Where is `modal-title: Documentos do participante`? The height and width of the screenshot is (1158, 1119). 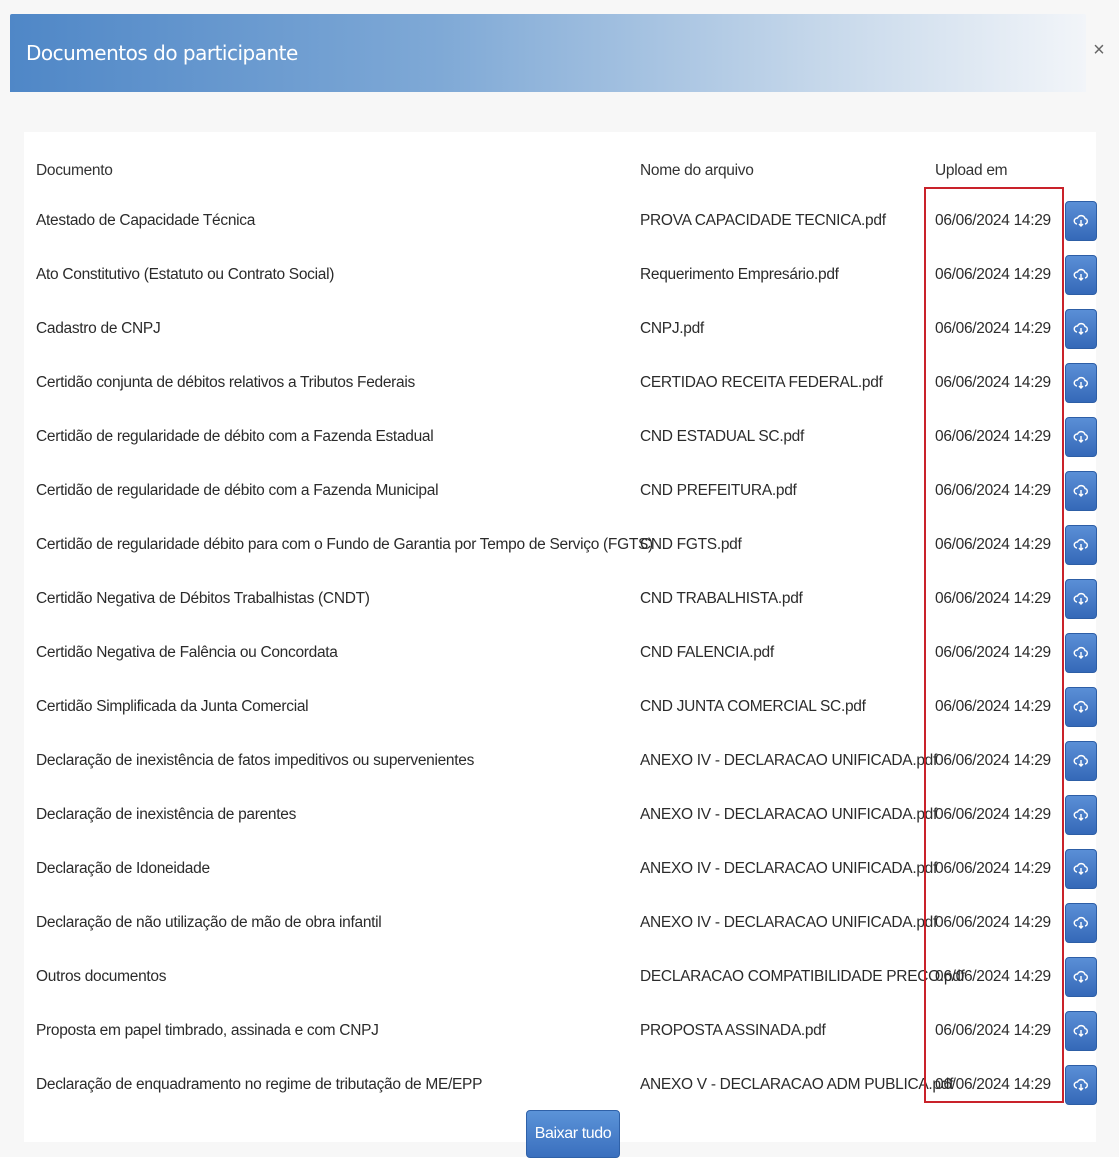 modal-title: Documentos do participante is located at coordinates (162, 53).